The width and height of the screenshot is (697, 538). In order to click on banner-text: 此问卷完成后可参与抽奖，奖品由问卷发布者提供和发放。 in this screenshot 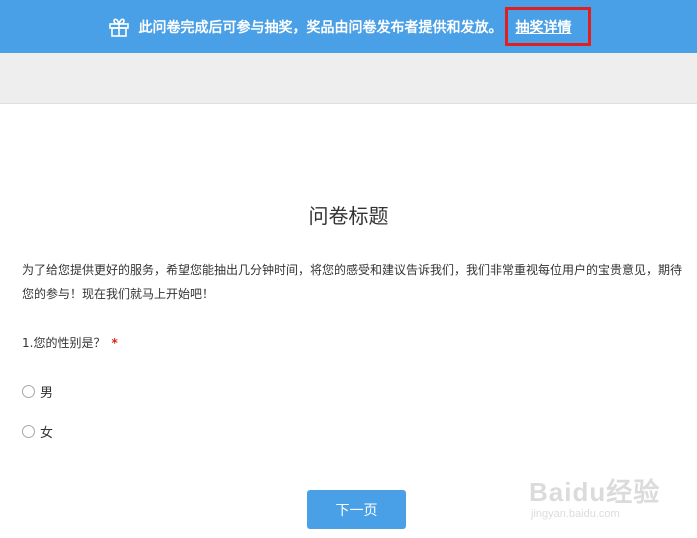, I will do `click(320, 27)`.